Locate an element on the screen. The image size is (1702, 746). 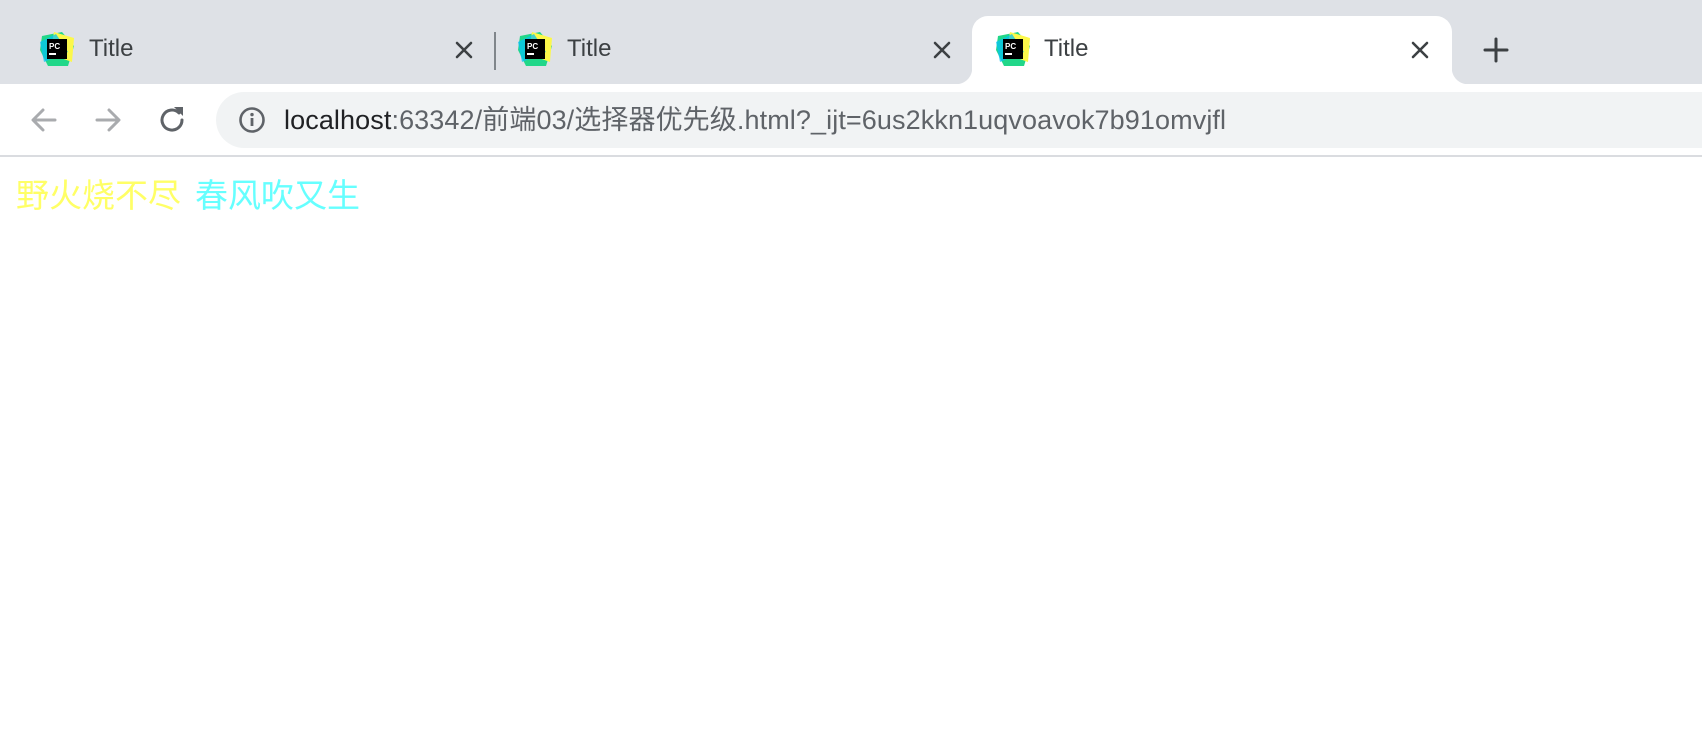
tab-3-active: PC Title is located at coordinates (1212, 50).